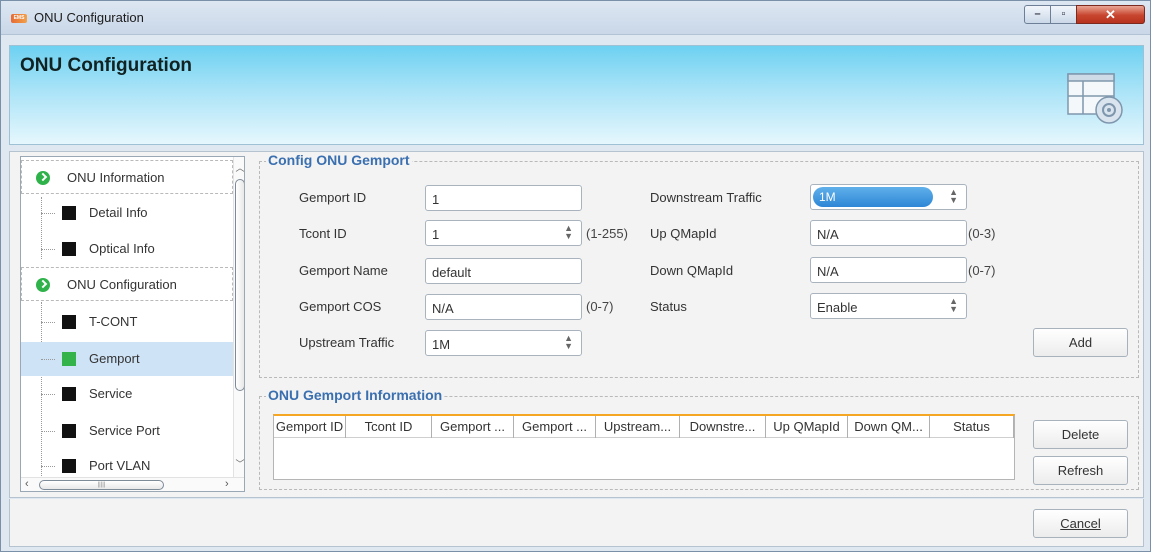 The height and width of the screenshot is (552, 1151). What do you see at coordinates (503, 307) in the screenshot?
I see `gemport-cos-input: N/A` at bounding box center [503, 307].